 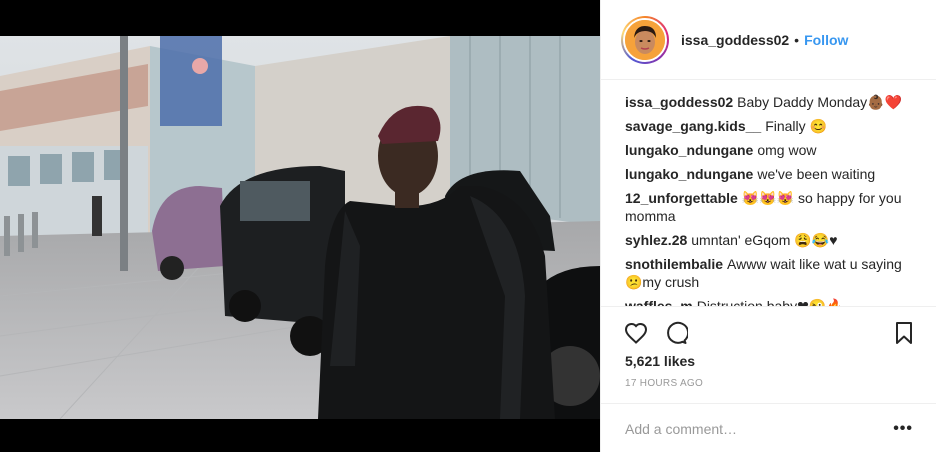 I want to click on comment-item: waffles_m Distruction baby❤😜🔥, so click(x=770, y=301).